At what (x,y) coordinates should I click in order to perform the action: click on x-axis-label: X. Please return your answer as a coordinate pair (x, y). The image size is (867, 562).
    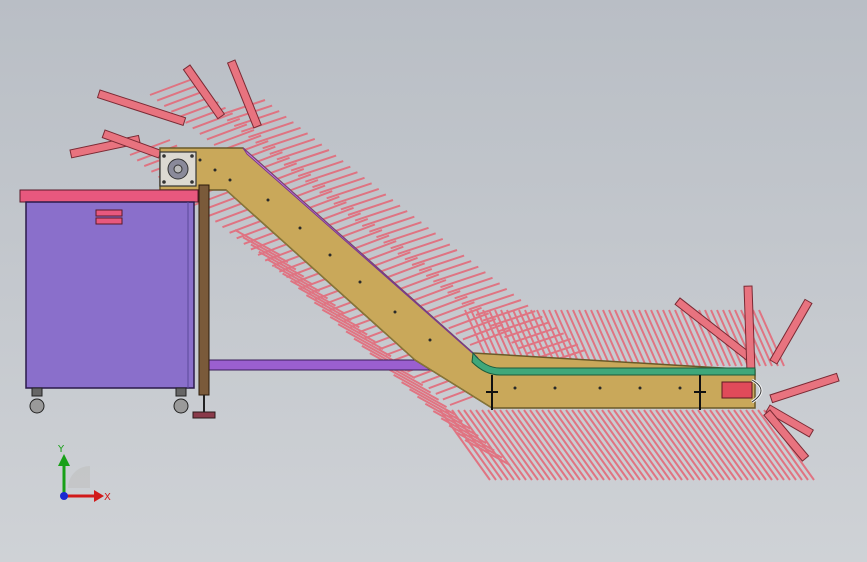
    Looking at the image, I should click on (107, 497).